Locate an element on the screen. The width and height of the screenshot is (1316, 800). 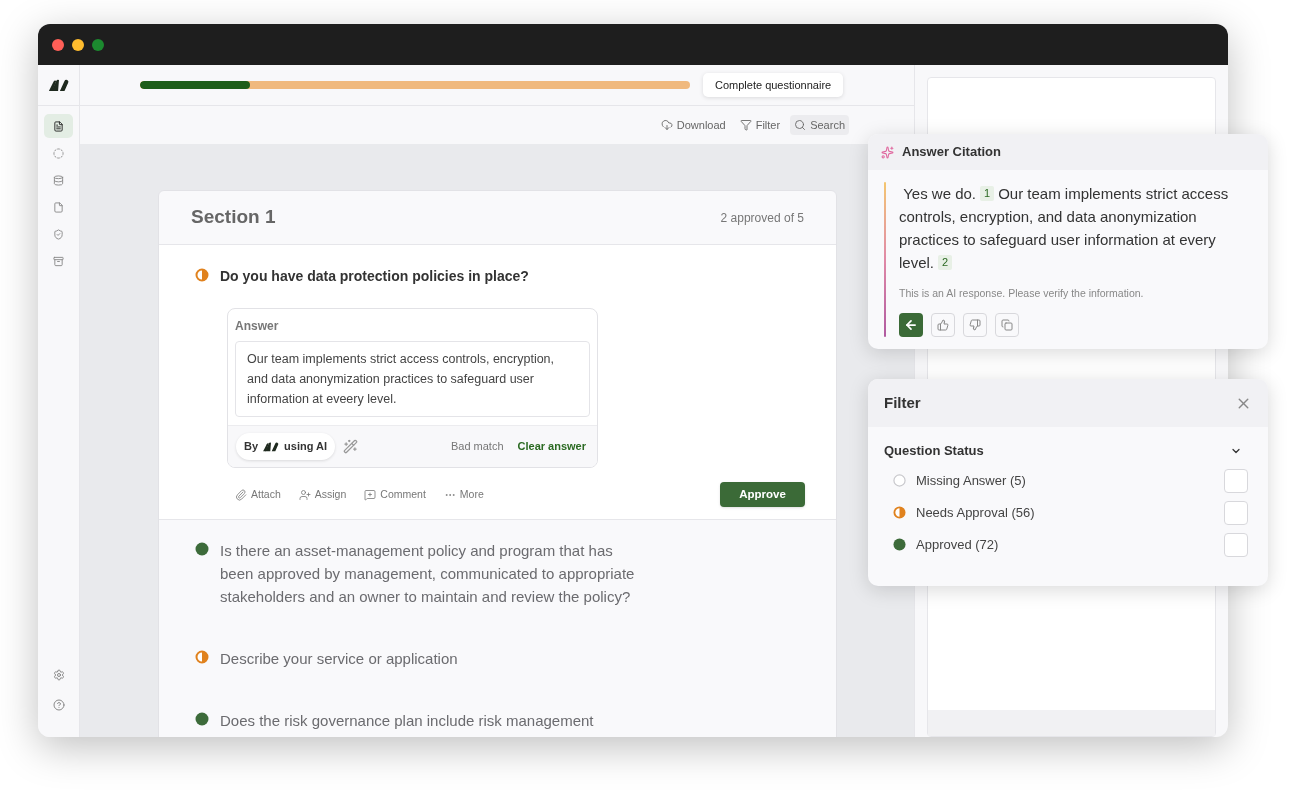
database-icon is located at coordinates (58, 180).